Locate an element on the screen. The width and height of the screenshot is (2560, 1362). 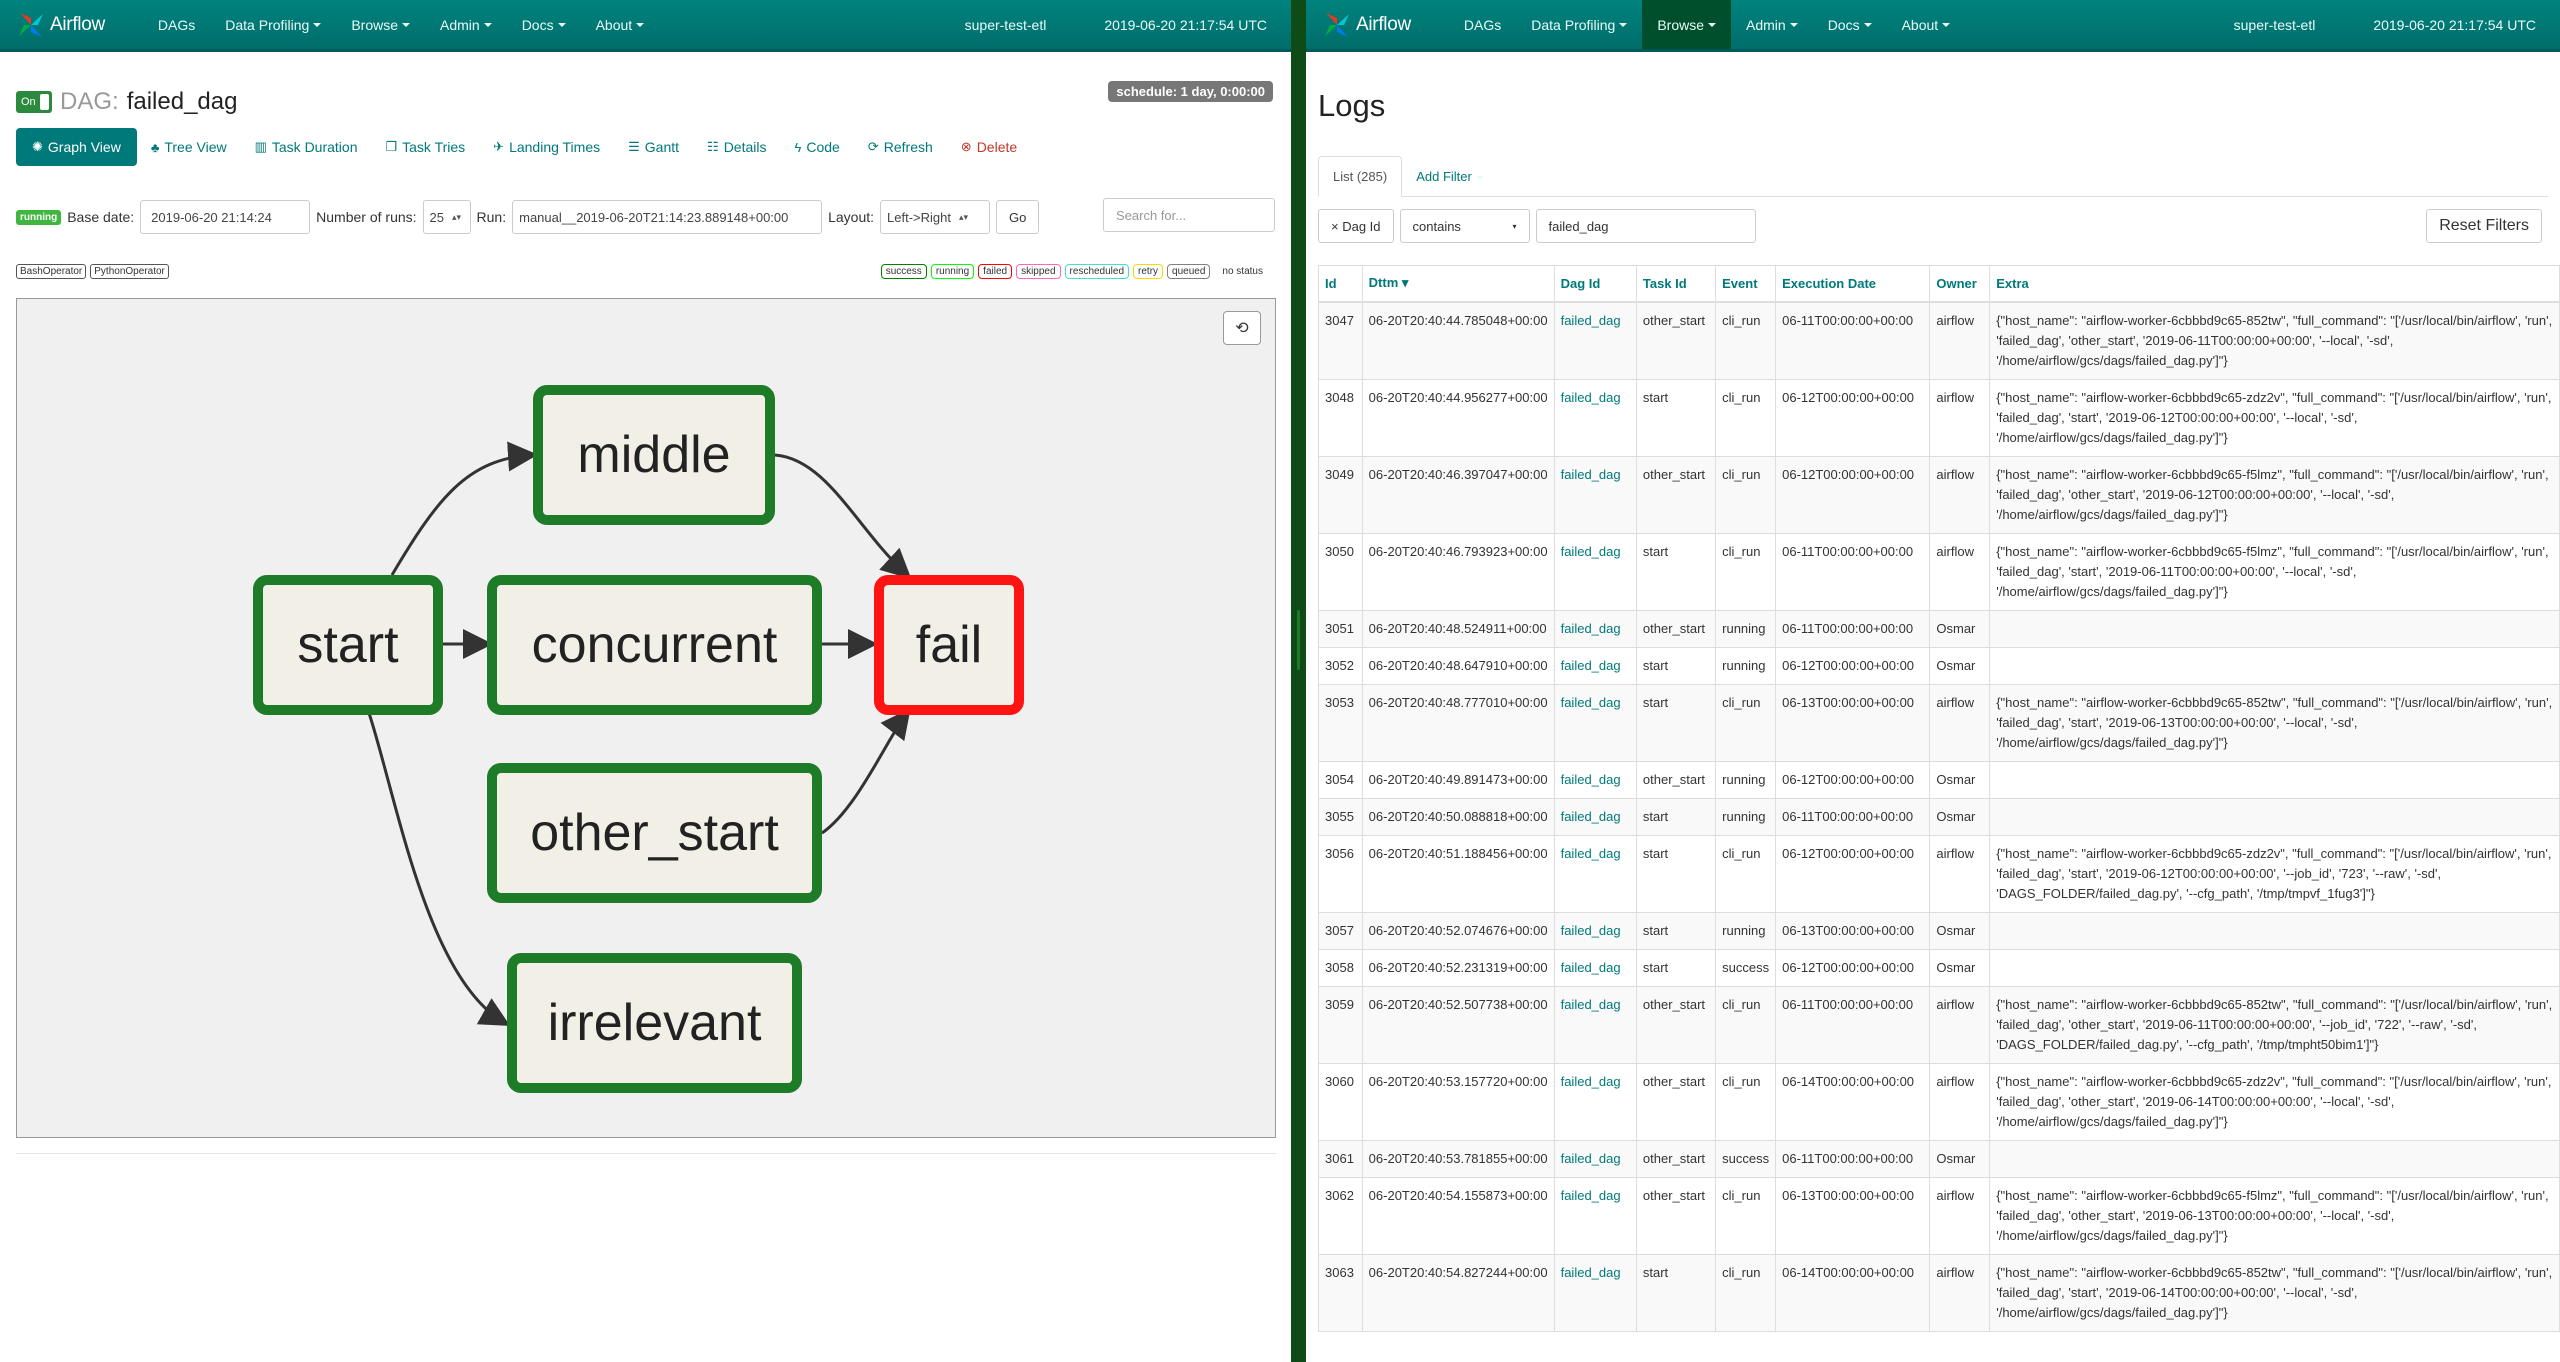
task-node-middle: middle is located at coordinates (654, 455).